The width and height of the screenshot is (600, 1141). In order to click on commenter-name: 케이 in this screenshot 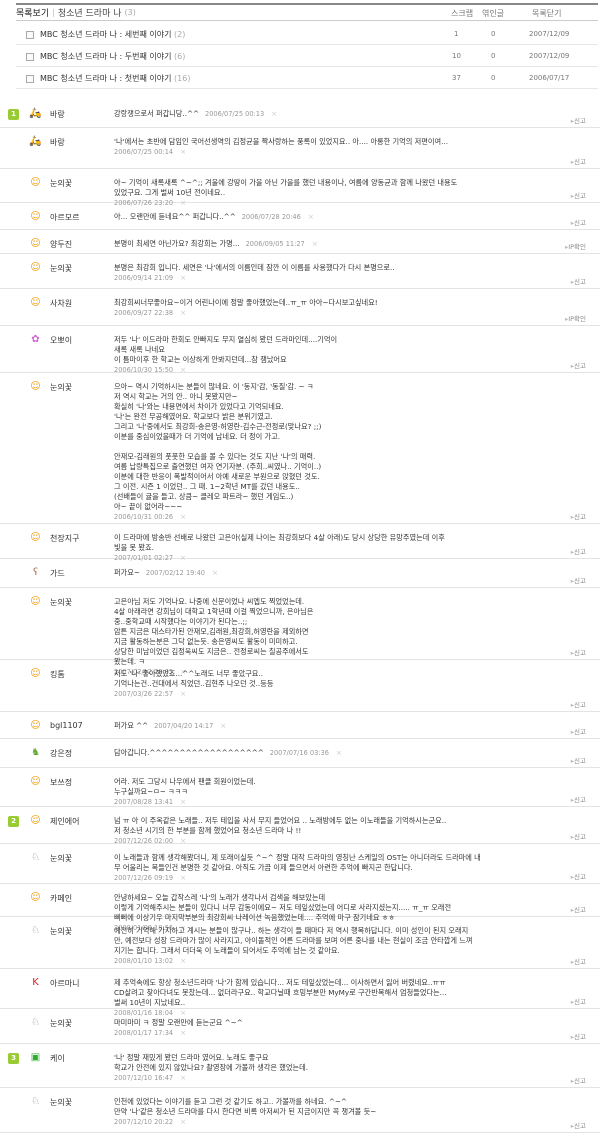, I will do `click(57, 1058)`.